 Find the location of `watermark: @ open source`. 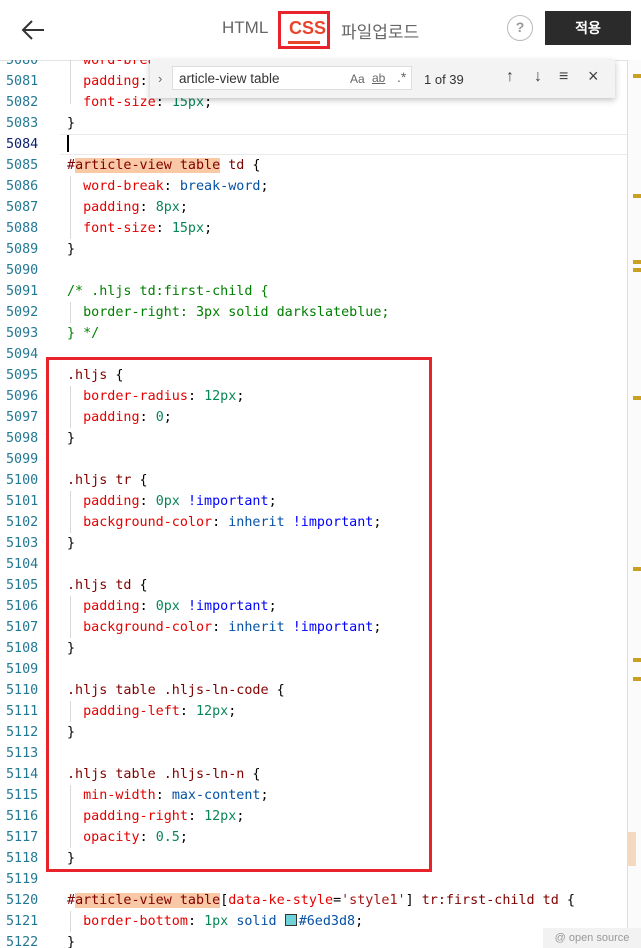

watermark: @ open source is located at coordinates (592, 938).